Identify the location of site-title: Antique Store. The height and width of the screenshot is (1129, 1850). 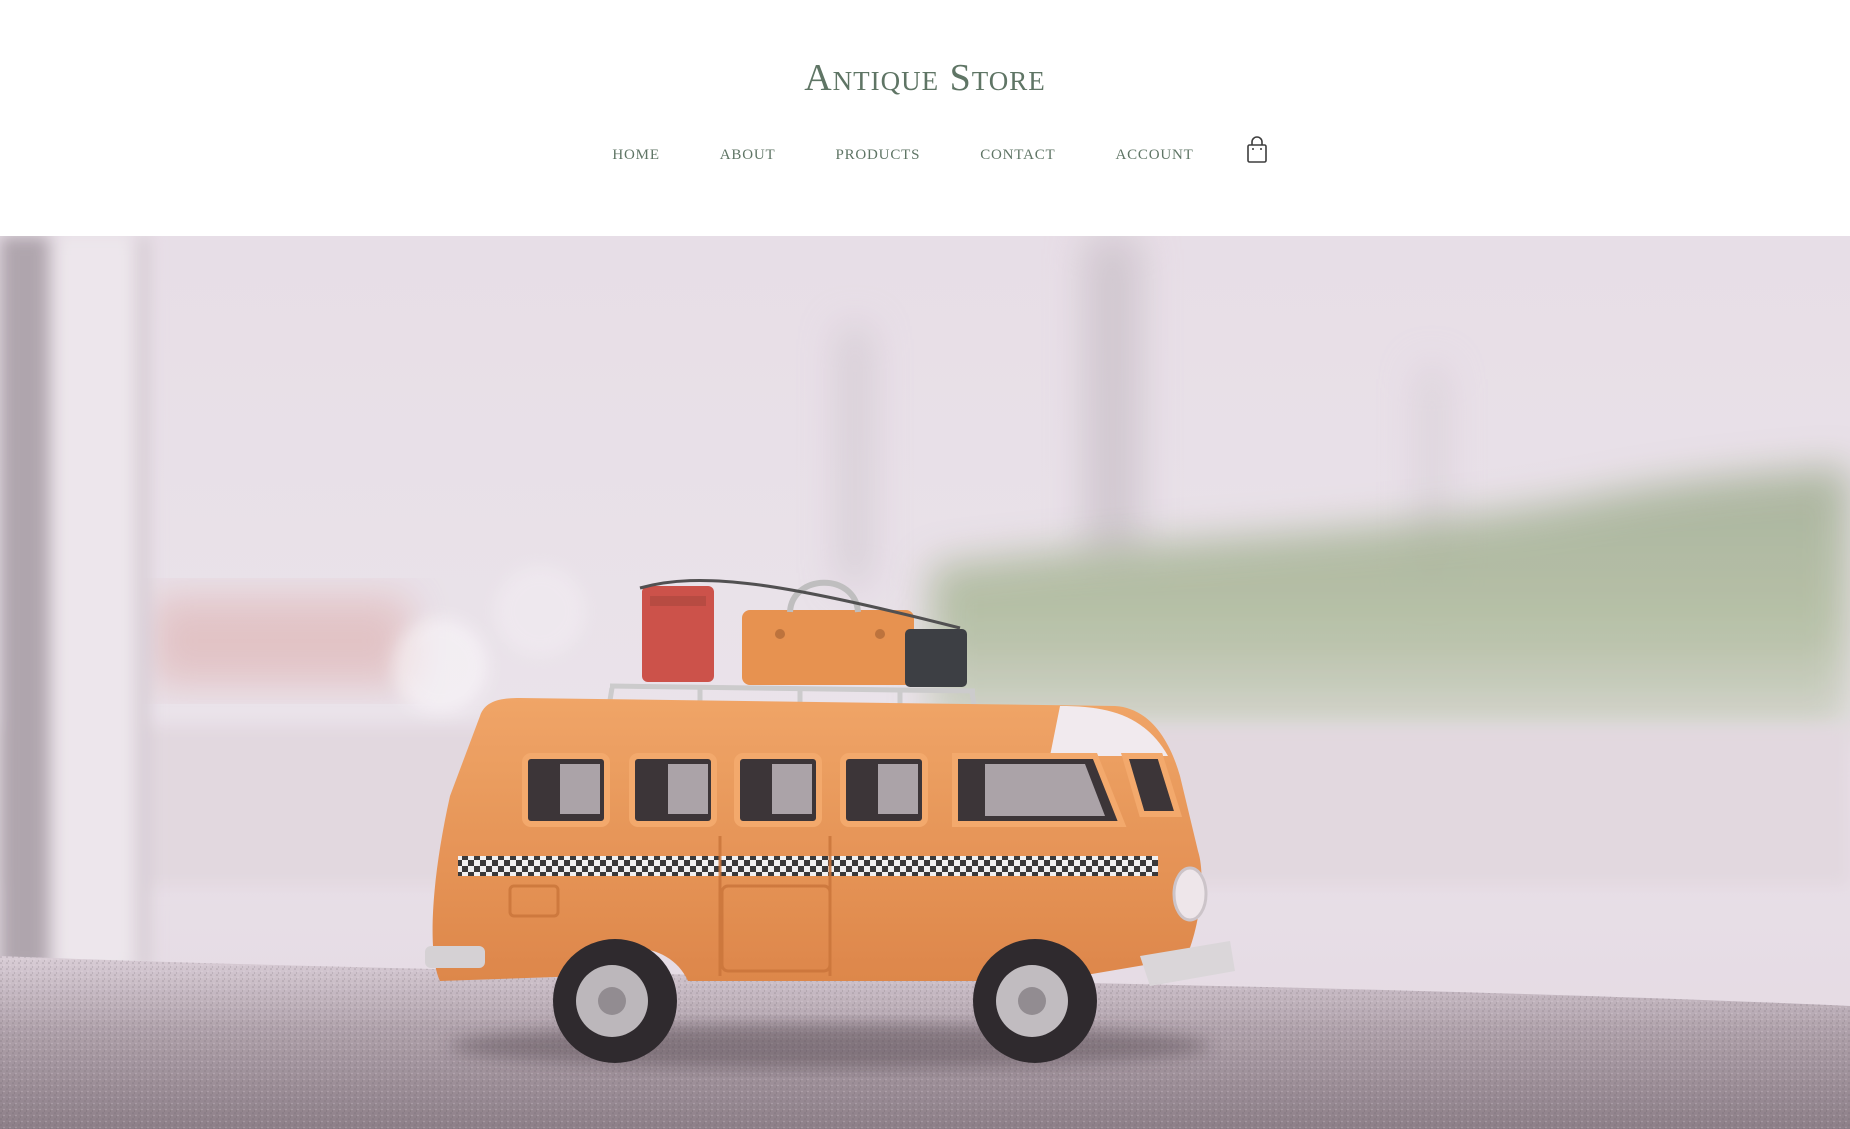
(925, 78).